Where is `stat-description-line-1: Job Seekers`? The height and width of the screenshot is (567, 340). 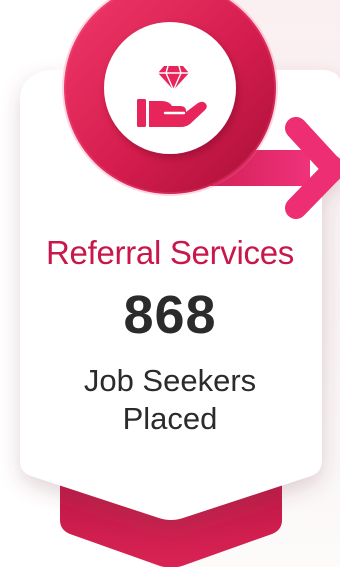 stat-description-line-1: Job Seekers is located at coordinates (170, 380).